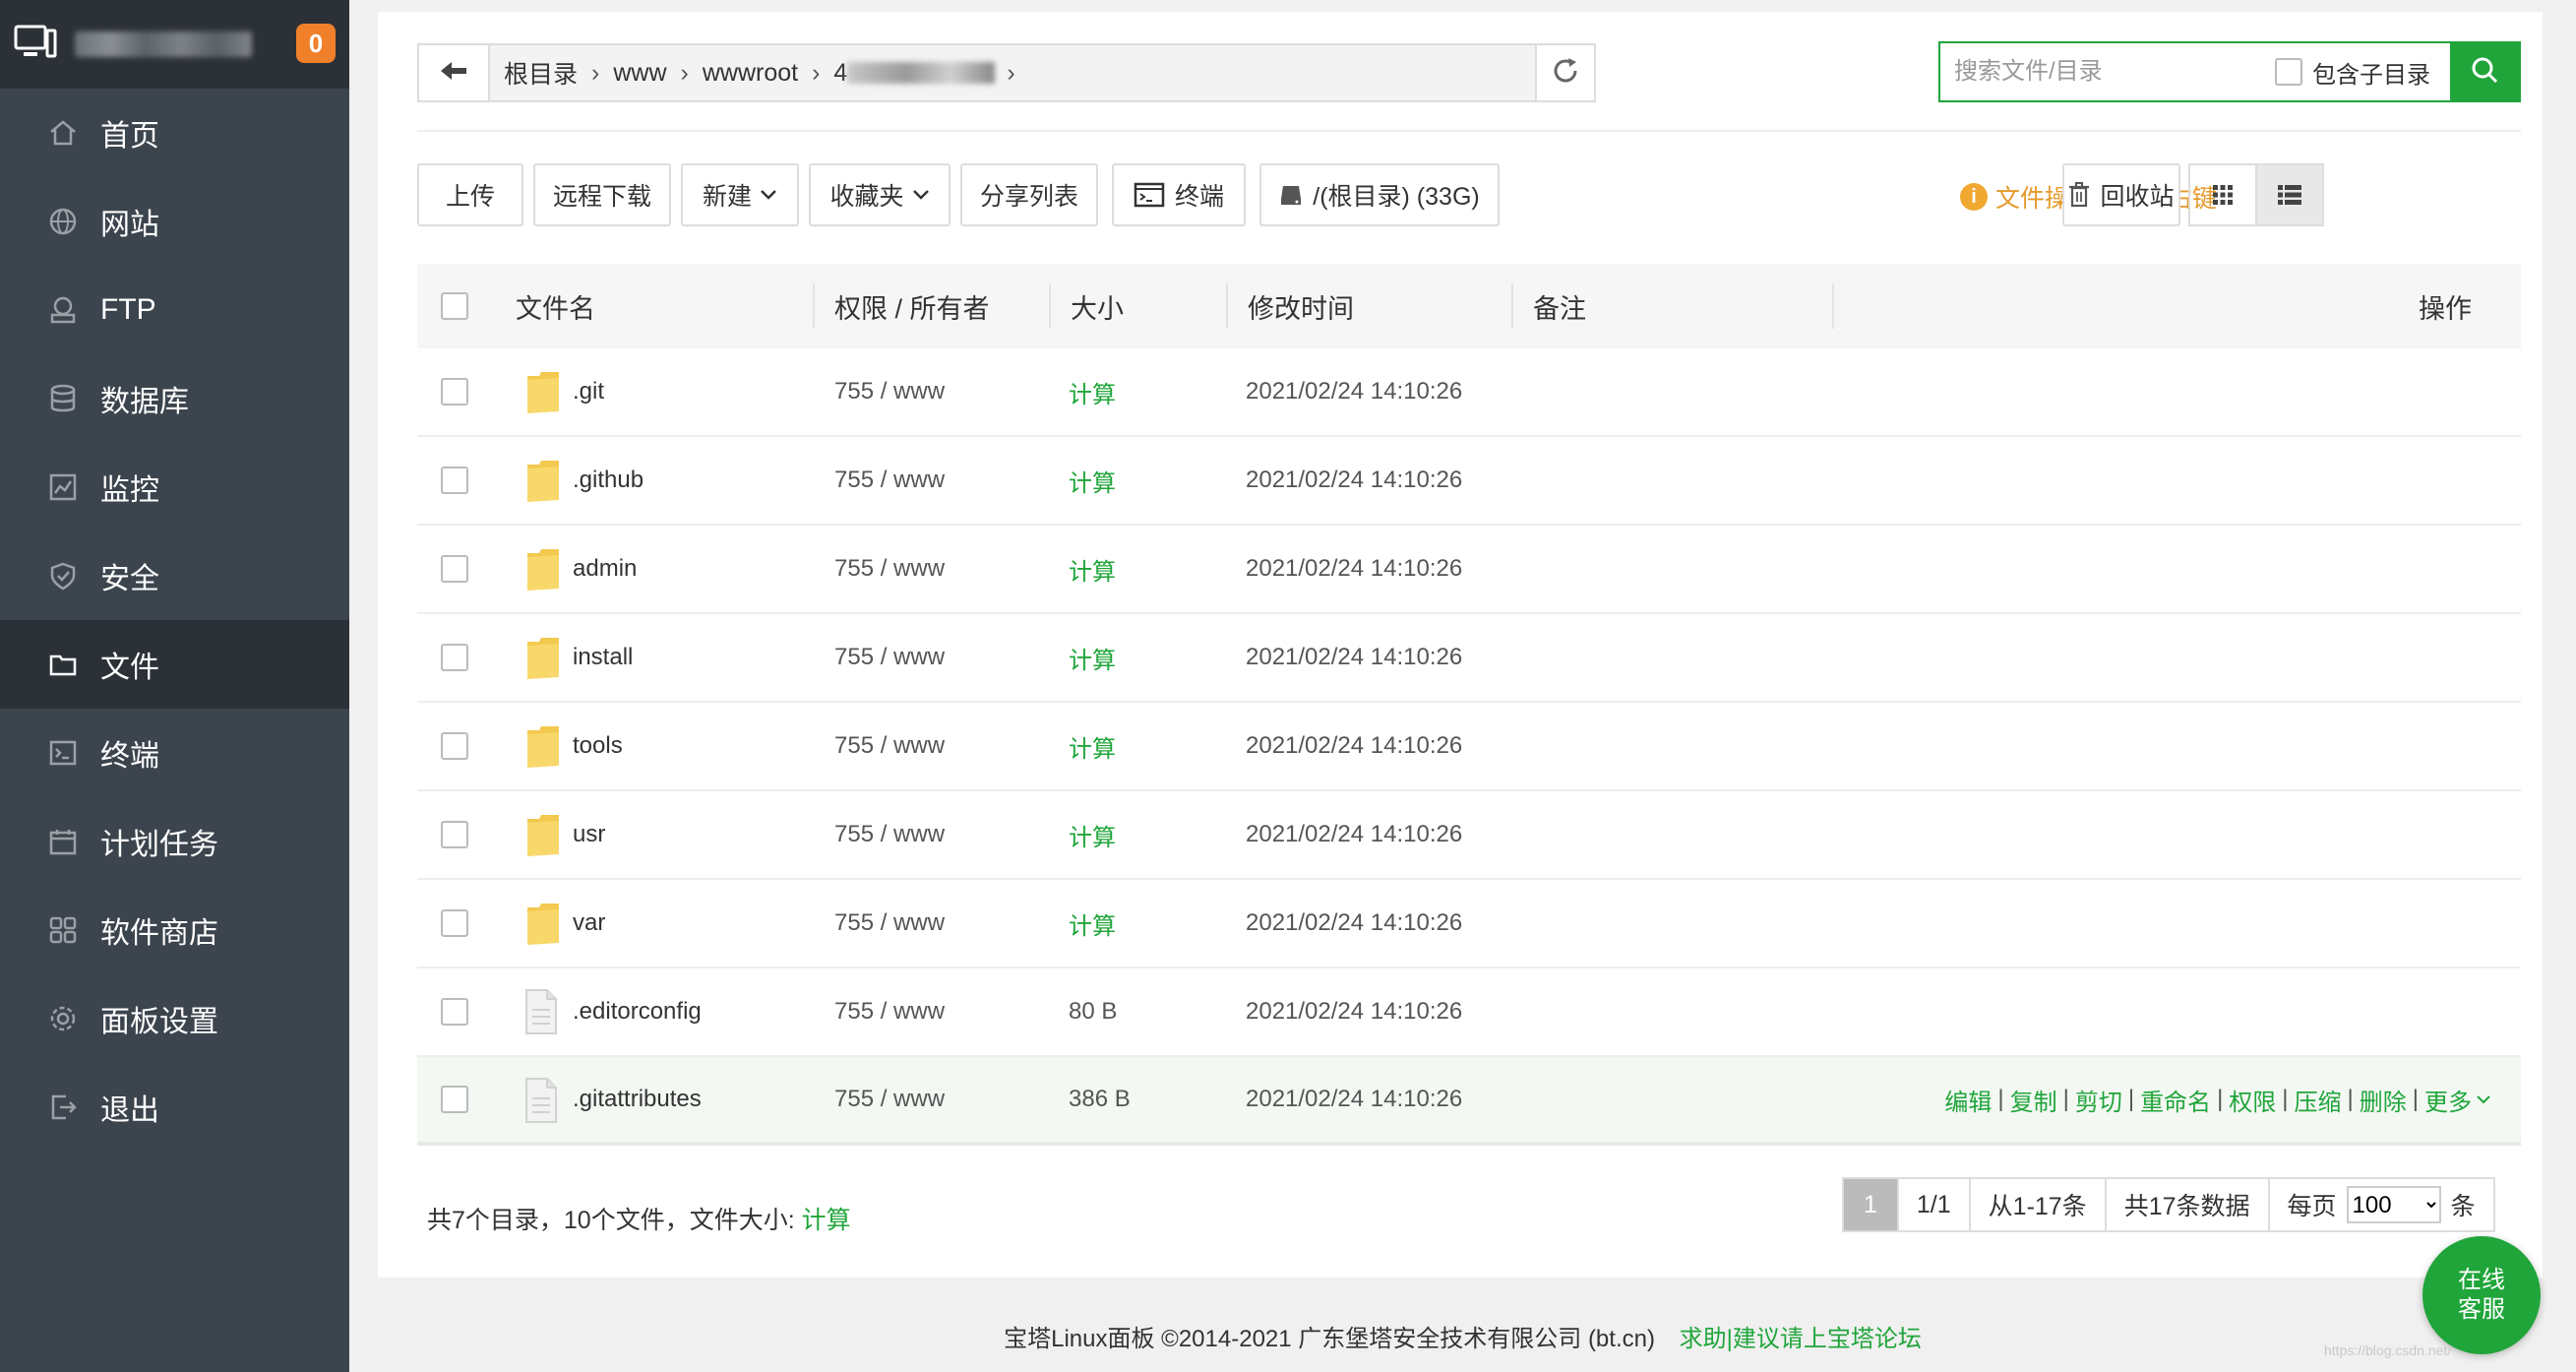  What do you see at coordinates (2107, 72) in the screenshot?
I see `search-input` at bounding box center [2107, 72].